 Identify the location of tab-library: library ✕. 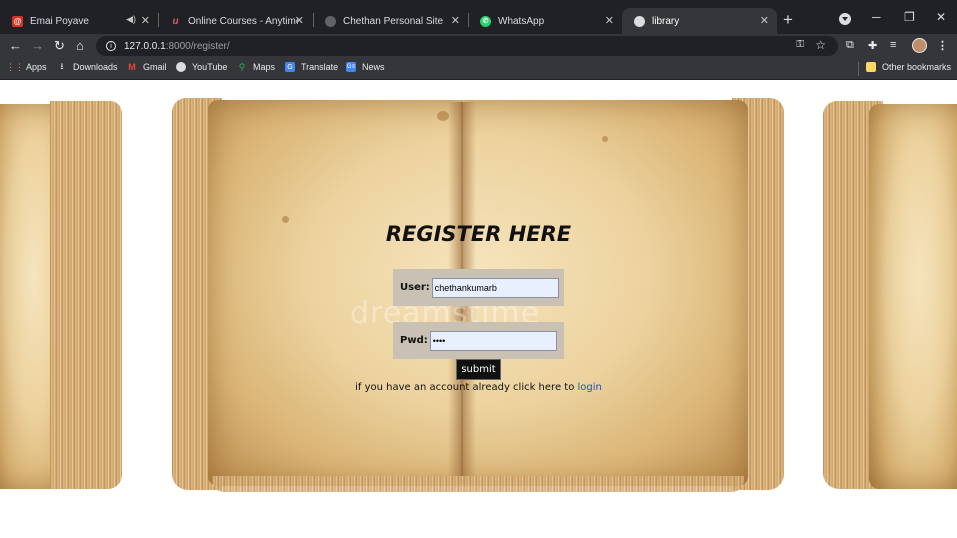
(699, 21).